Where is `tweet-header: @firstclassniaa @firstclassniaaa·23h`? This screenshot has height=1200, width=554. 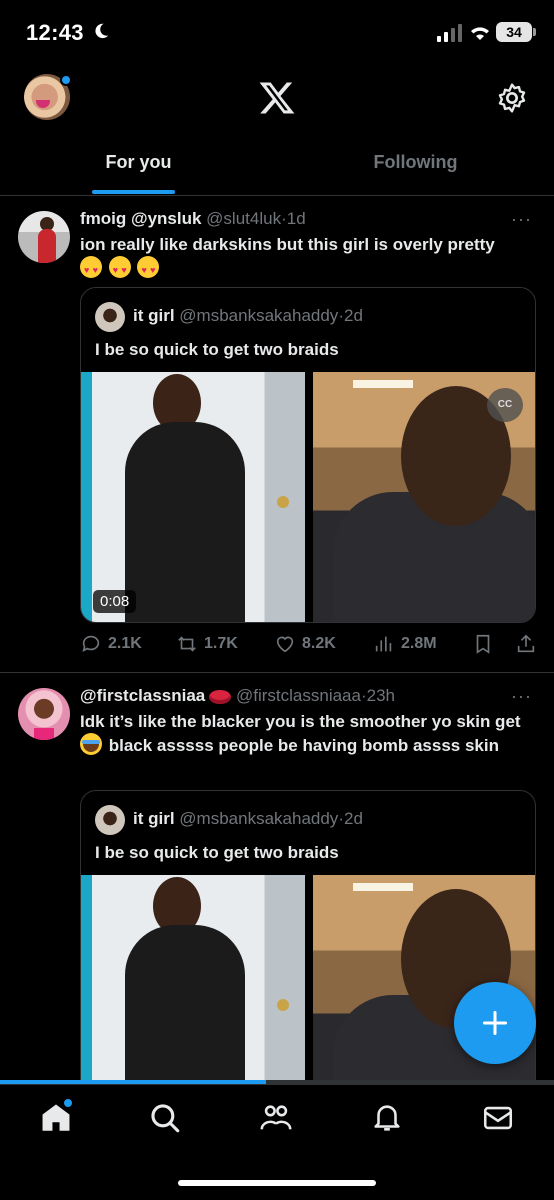 tweet-header: @firstclassniaa @firstclassniaaa·23h is located at coordinates (237, 696).